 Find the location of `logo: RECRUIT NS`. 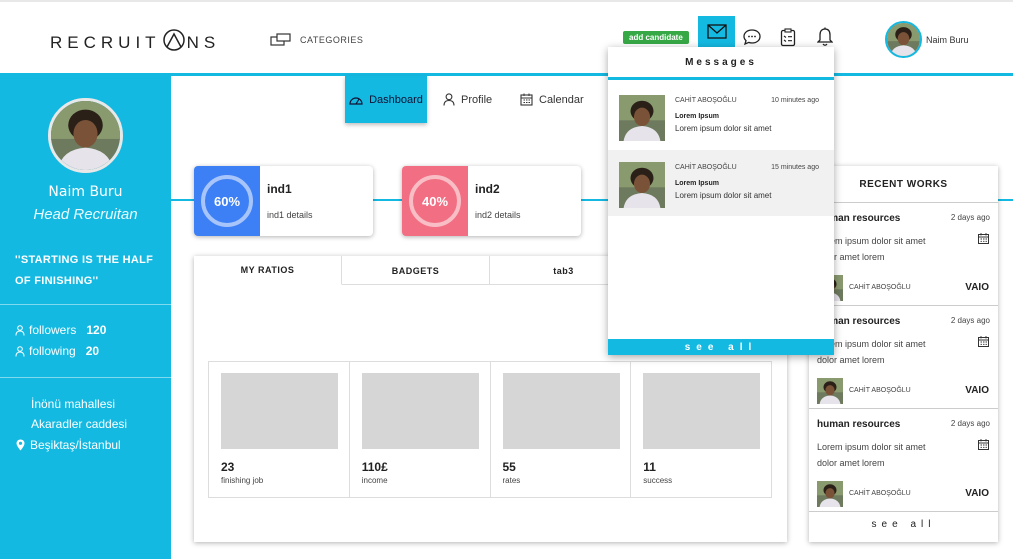

logo: RECRUIT NS is located at coordinates (135, 41).